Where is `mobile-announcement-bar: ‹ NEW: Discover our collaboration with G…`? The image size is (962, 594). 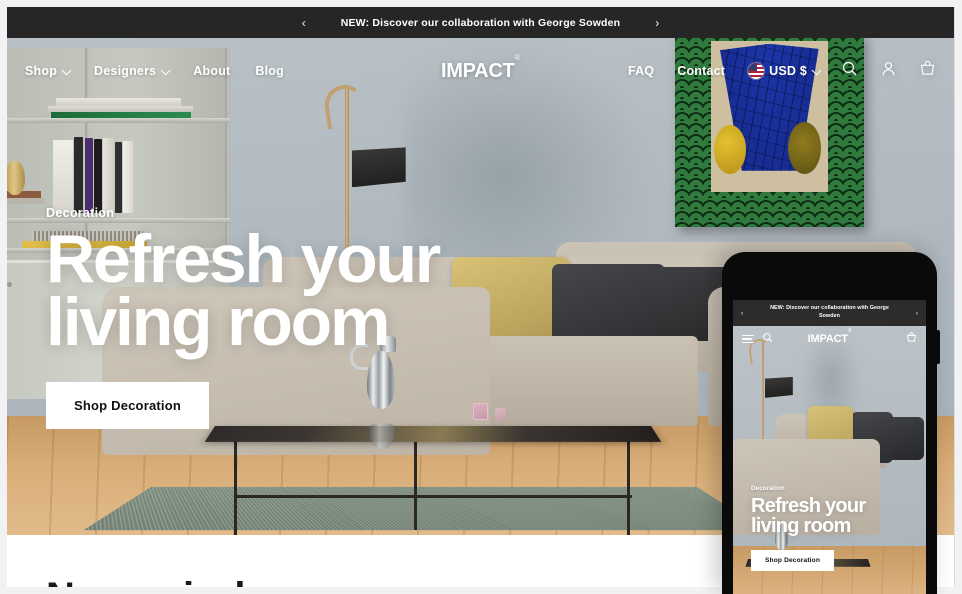
mobile-announcement-bar: ‹ NEW: Discover our collaboration with G… is located at coordinates (829, 313).